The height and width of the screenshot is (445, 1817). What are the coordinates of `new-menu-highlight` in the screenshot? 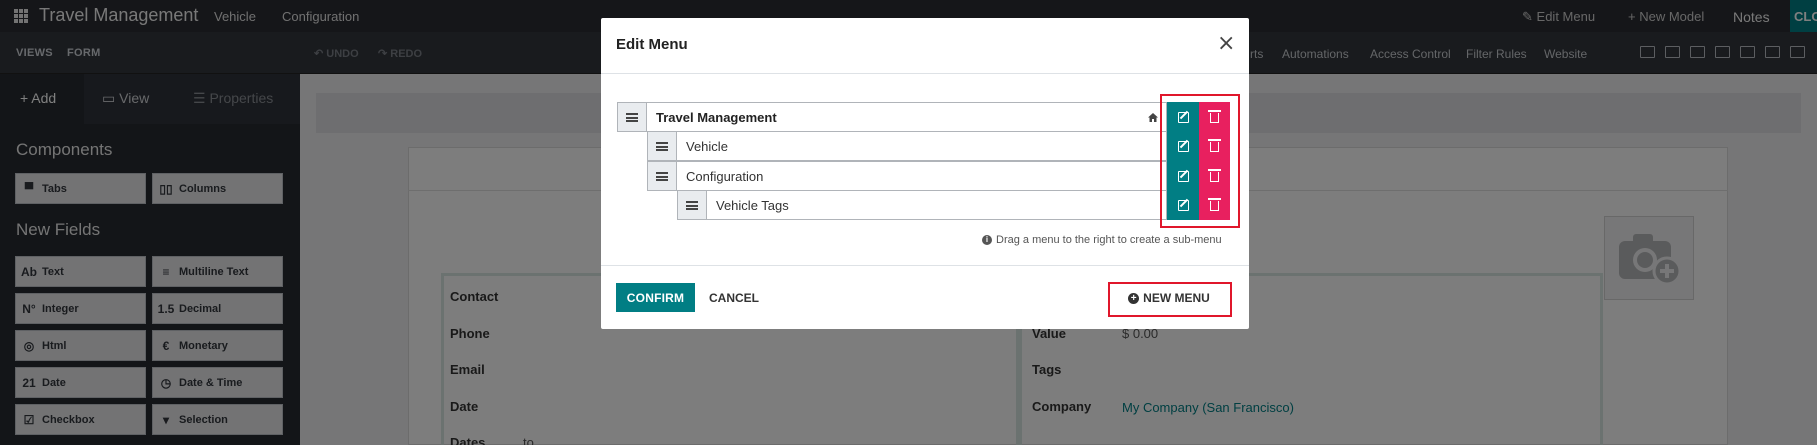 It's located at (1170, 299).